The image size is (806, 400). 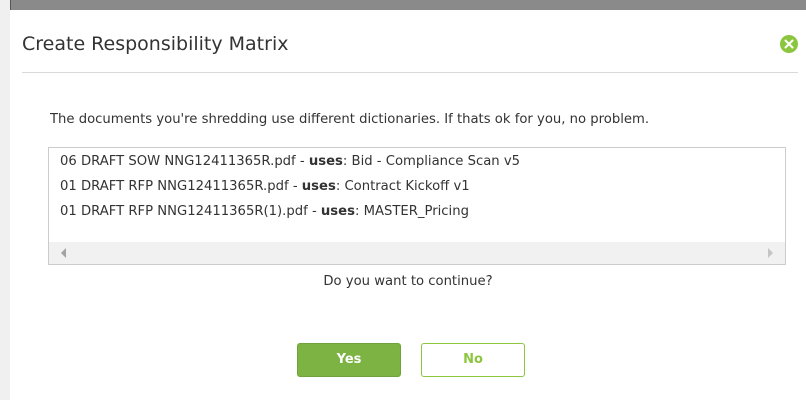 What do you see at coordinates (473, 360) in the screenshot?
I see `no-button: No` at bounding box center [473, 360].